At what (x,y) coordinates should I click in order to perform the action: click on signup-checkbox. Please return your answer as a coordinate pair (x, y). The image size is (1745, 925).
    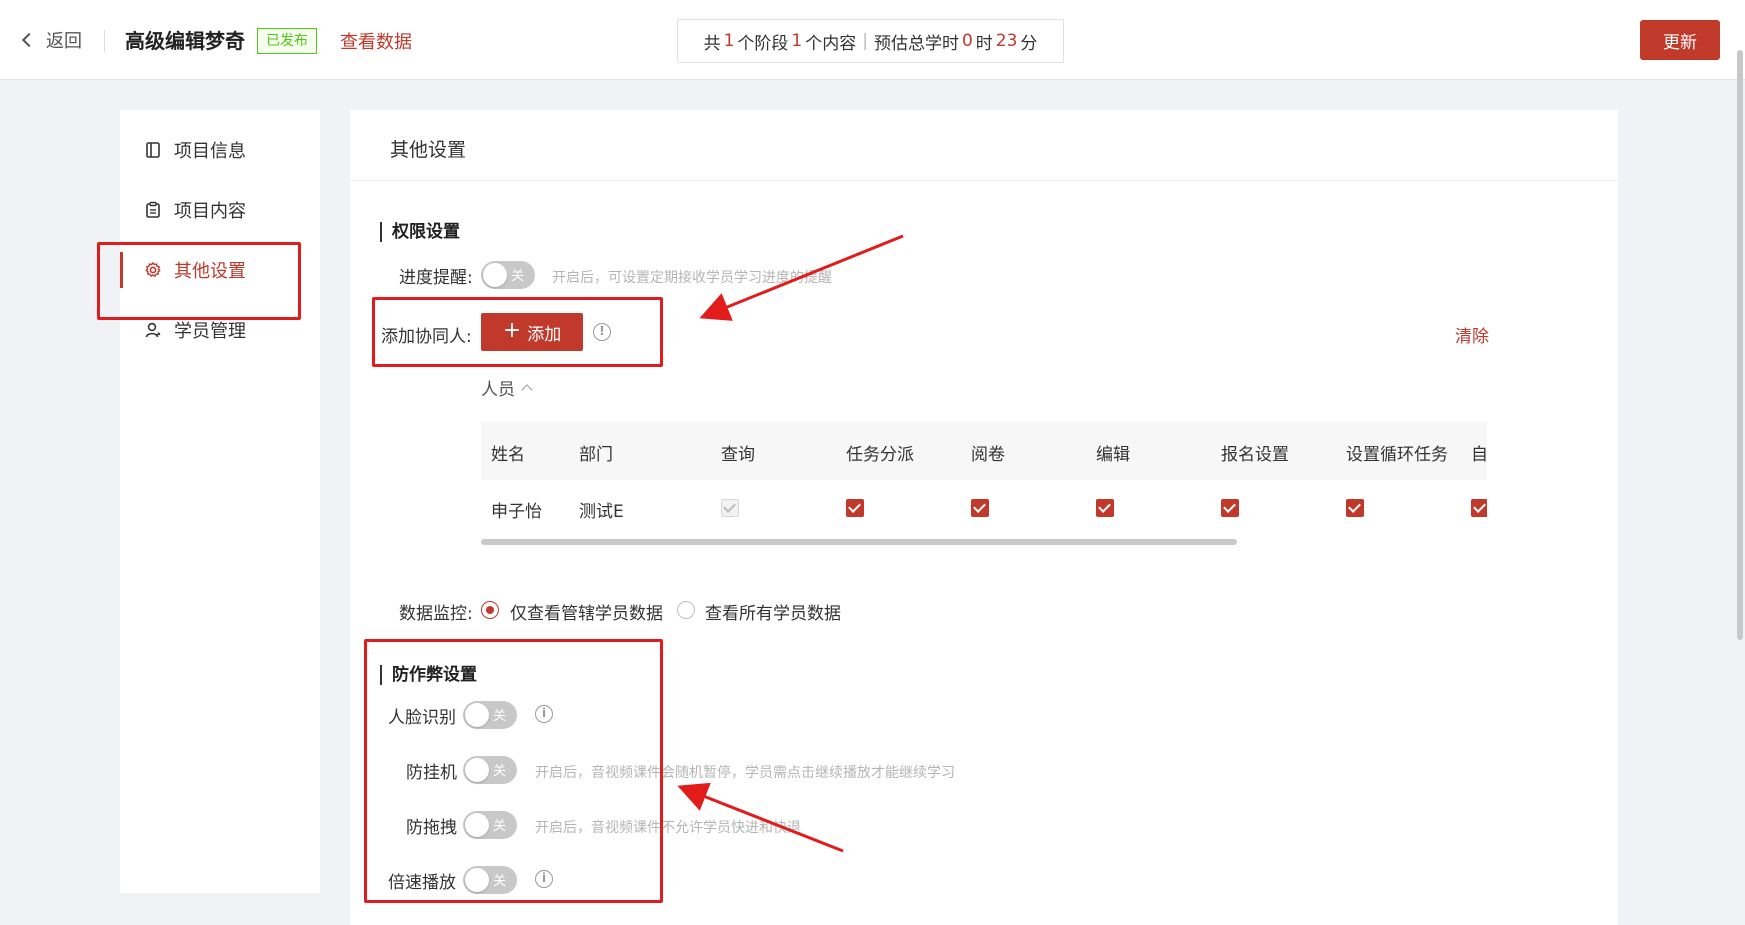
    Looking at the image, I should click on (1230, 508).